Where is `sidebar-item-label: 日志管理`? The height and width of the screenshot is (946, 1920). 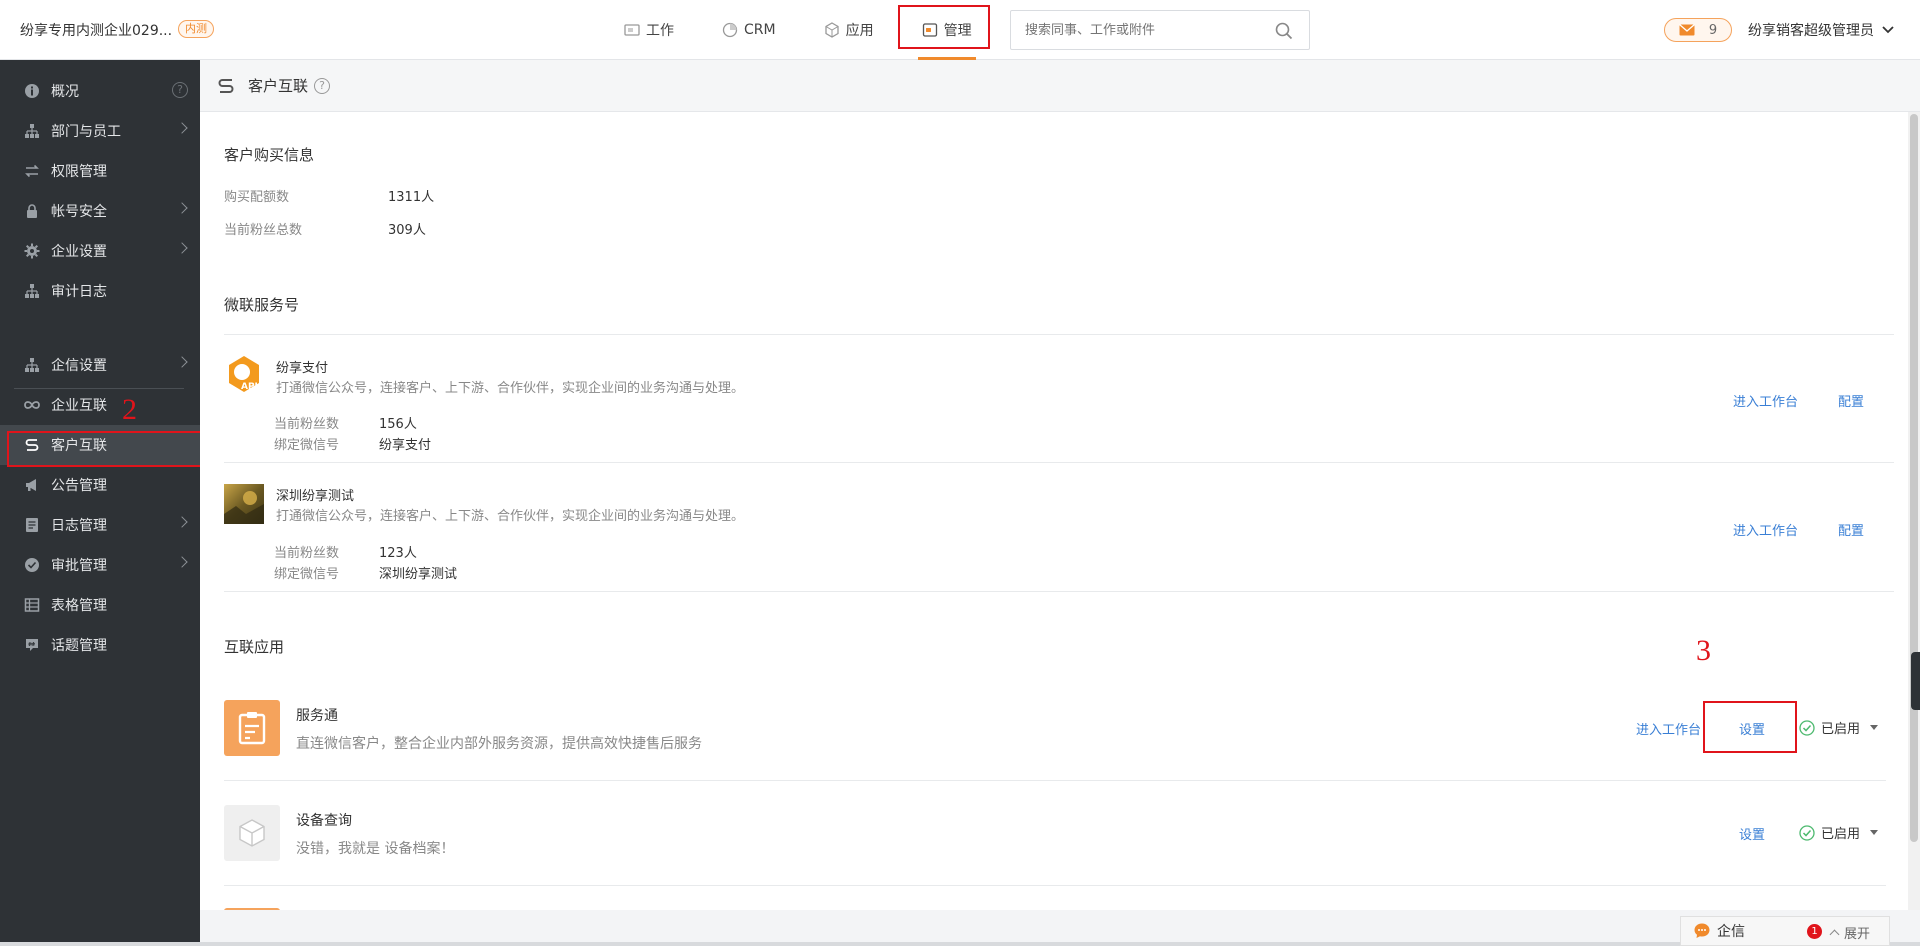
sidebar-item-label: 日志管理 is located at coordinates (79, 526).